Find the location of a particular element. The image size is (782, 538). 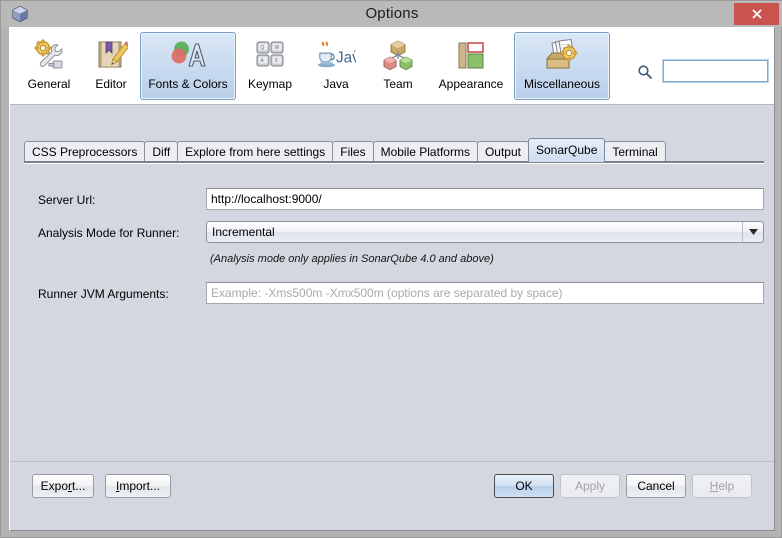

category-label: General is located at coordinates (49, 84).